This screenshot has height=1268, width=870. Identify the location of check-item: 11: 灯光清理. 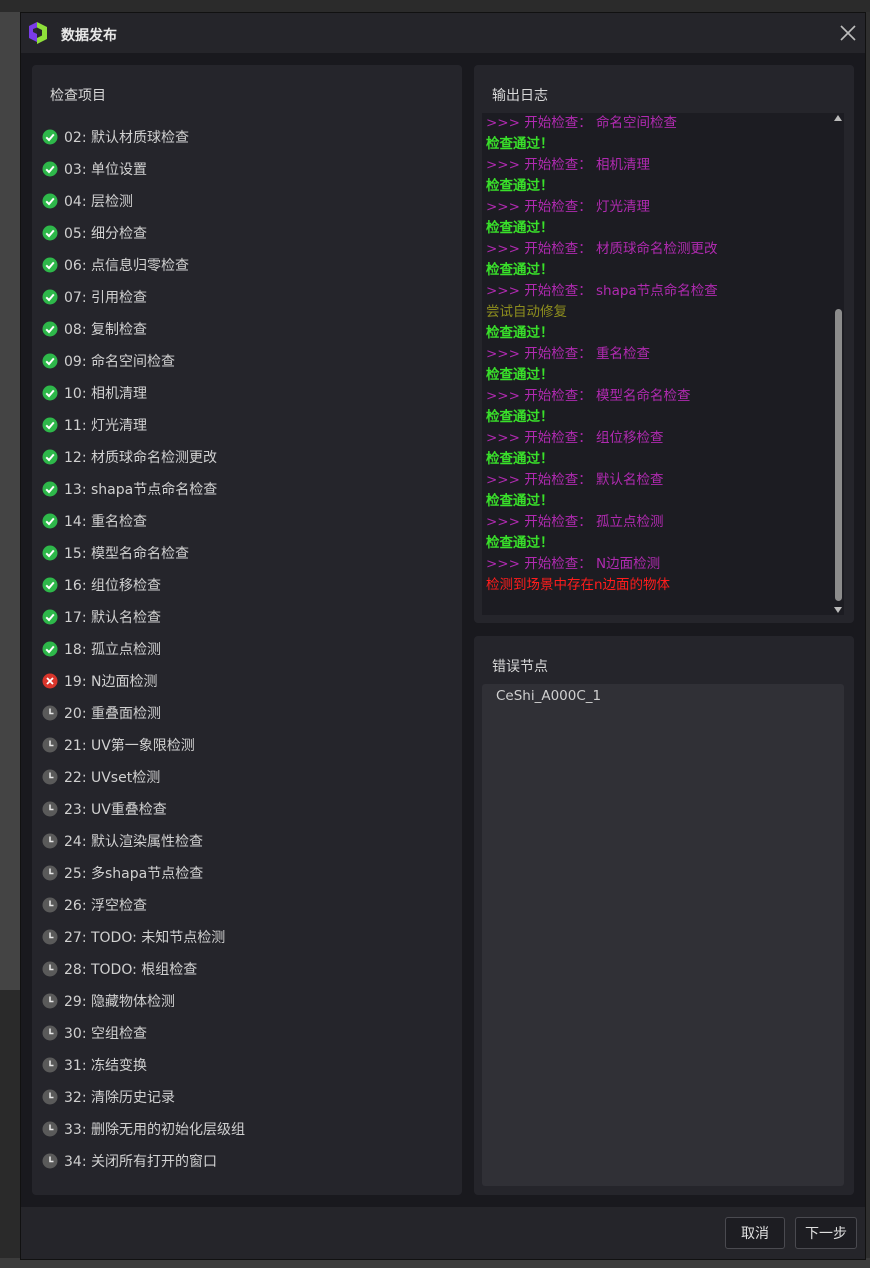
(143, 425).